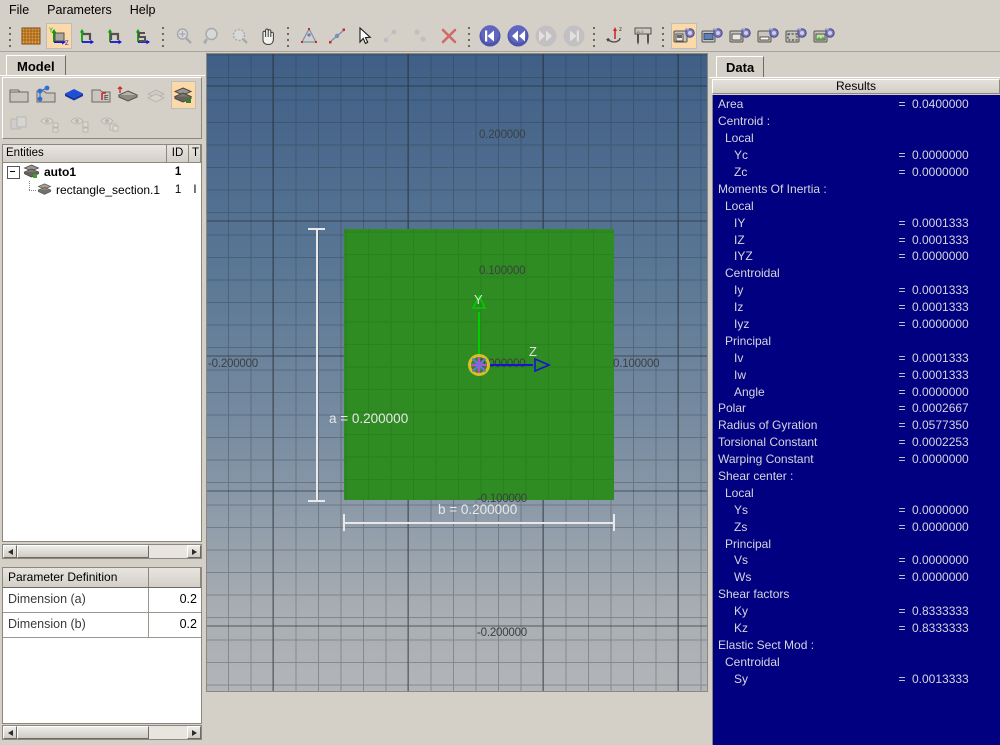 This screenshot has height=745, width=1000. I want to click on toolbar-pan, so click(268, 36).